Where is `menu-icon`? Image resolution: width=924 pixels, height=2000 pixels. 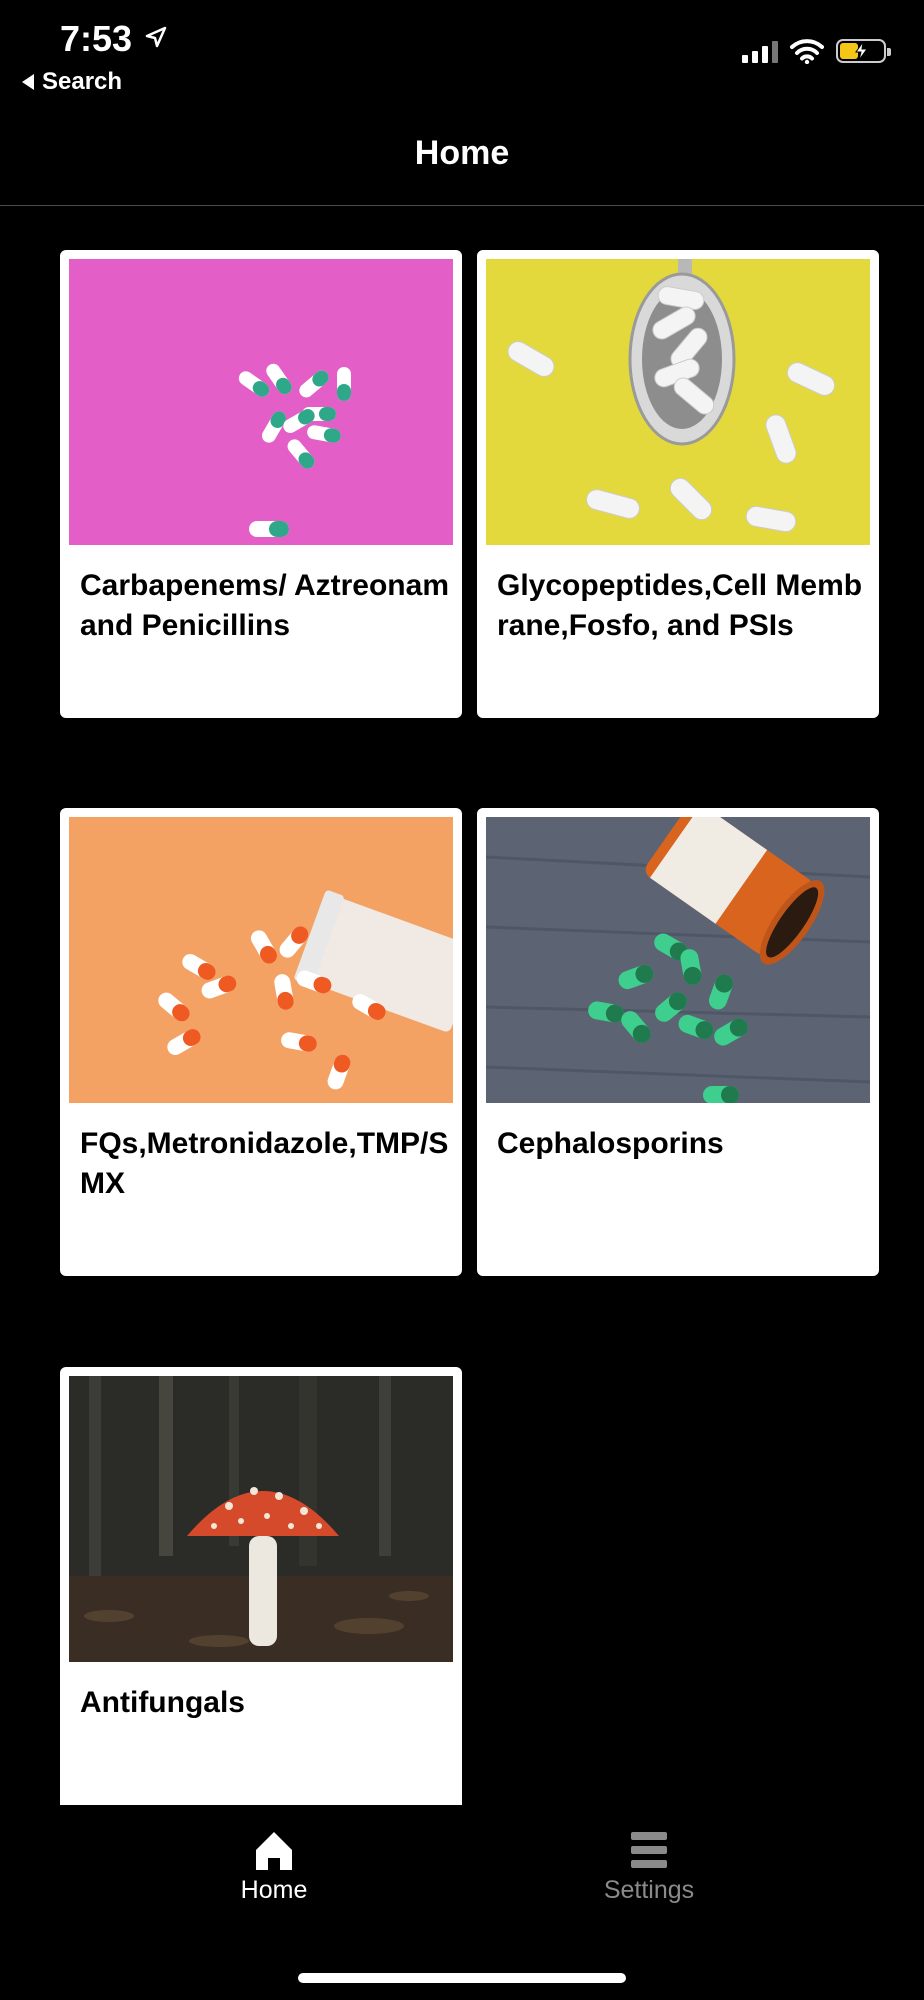 menu-icon is located at coordinates (649, 1850).